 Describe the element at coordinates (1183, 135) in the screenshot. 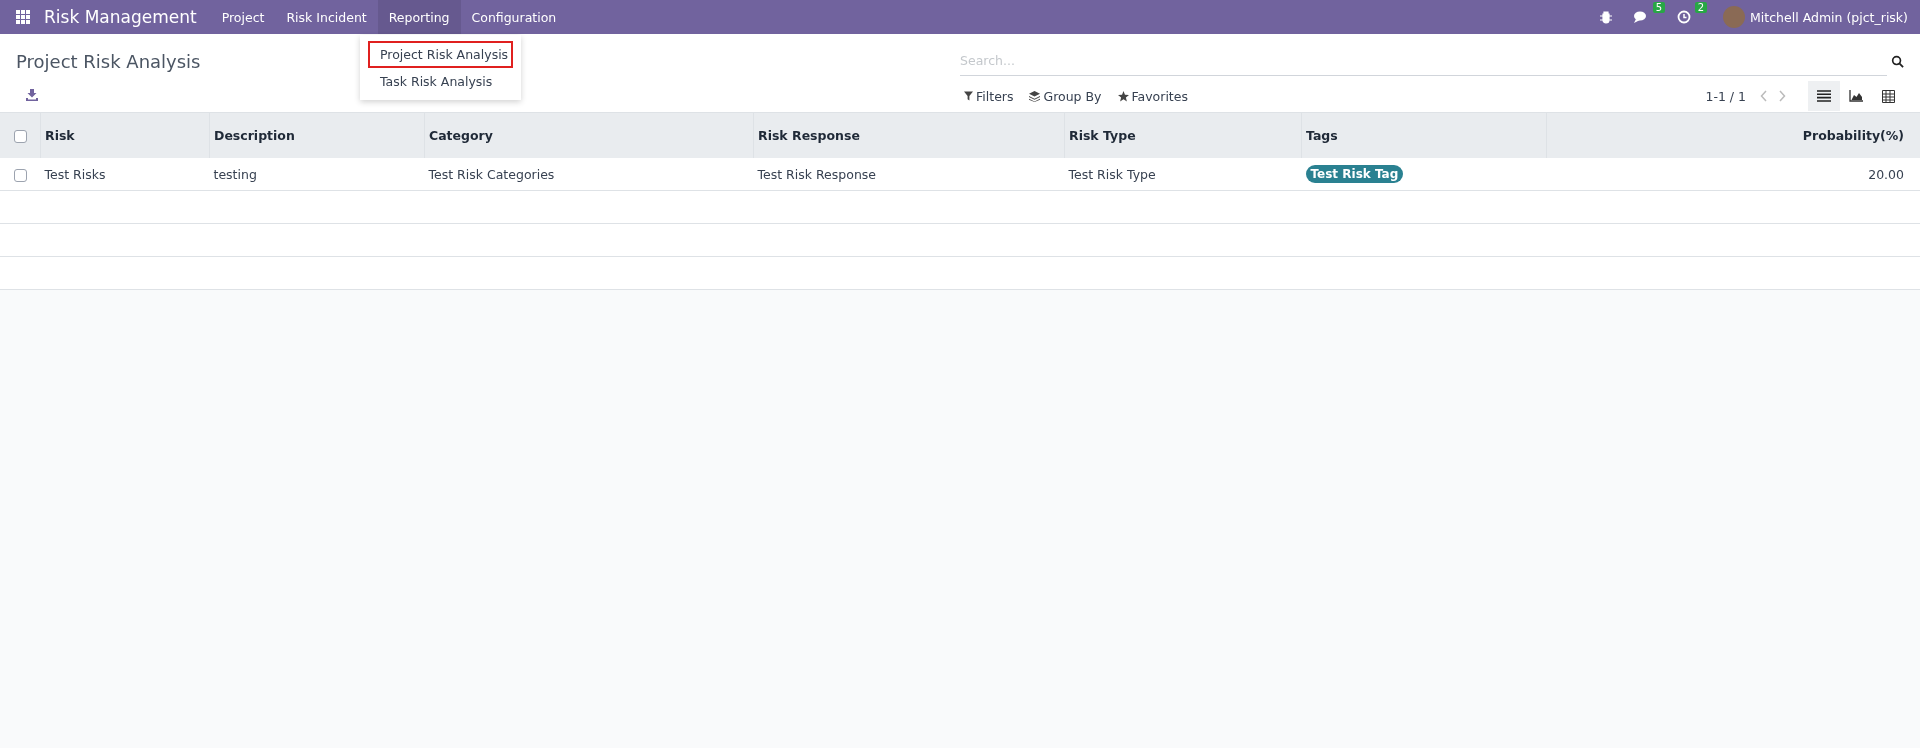

I see `column-header: Risk Type` at that location.